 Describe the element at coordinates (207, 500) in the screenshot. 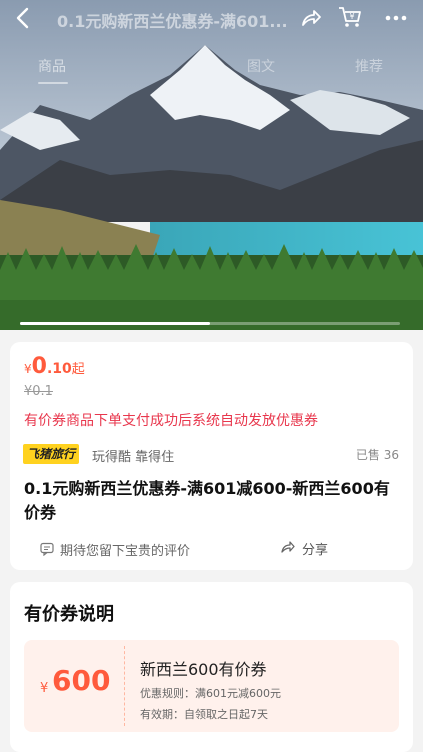

I see `product-title: 0.1元购新西兰优惠券-满601减600-新西兰600有价券` at that location.